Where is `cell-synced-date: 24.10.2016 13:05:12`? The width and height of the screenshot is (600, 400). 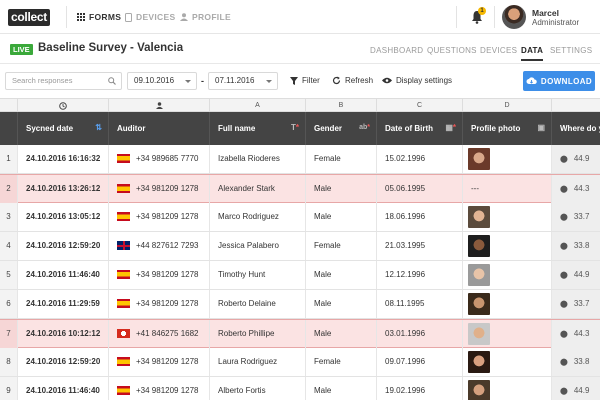
cell-synced-date: 24.10.2016 13:05:12 is located at coordinates (63, 217).